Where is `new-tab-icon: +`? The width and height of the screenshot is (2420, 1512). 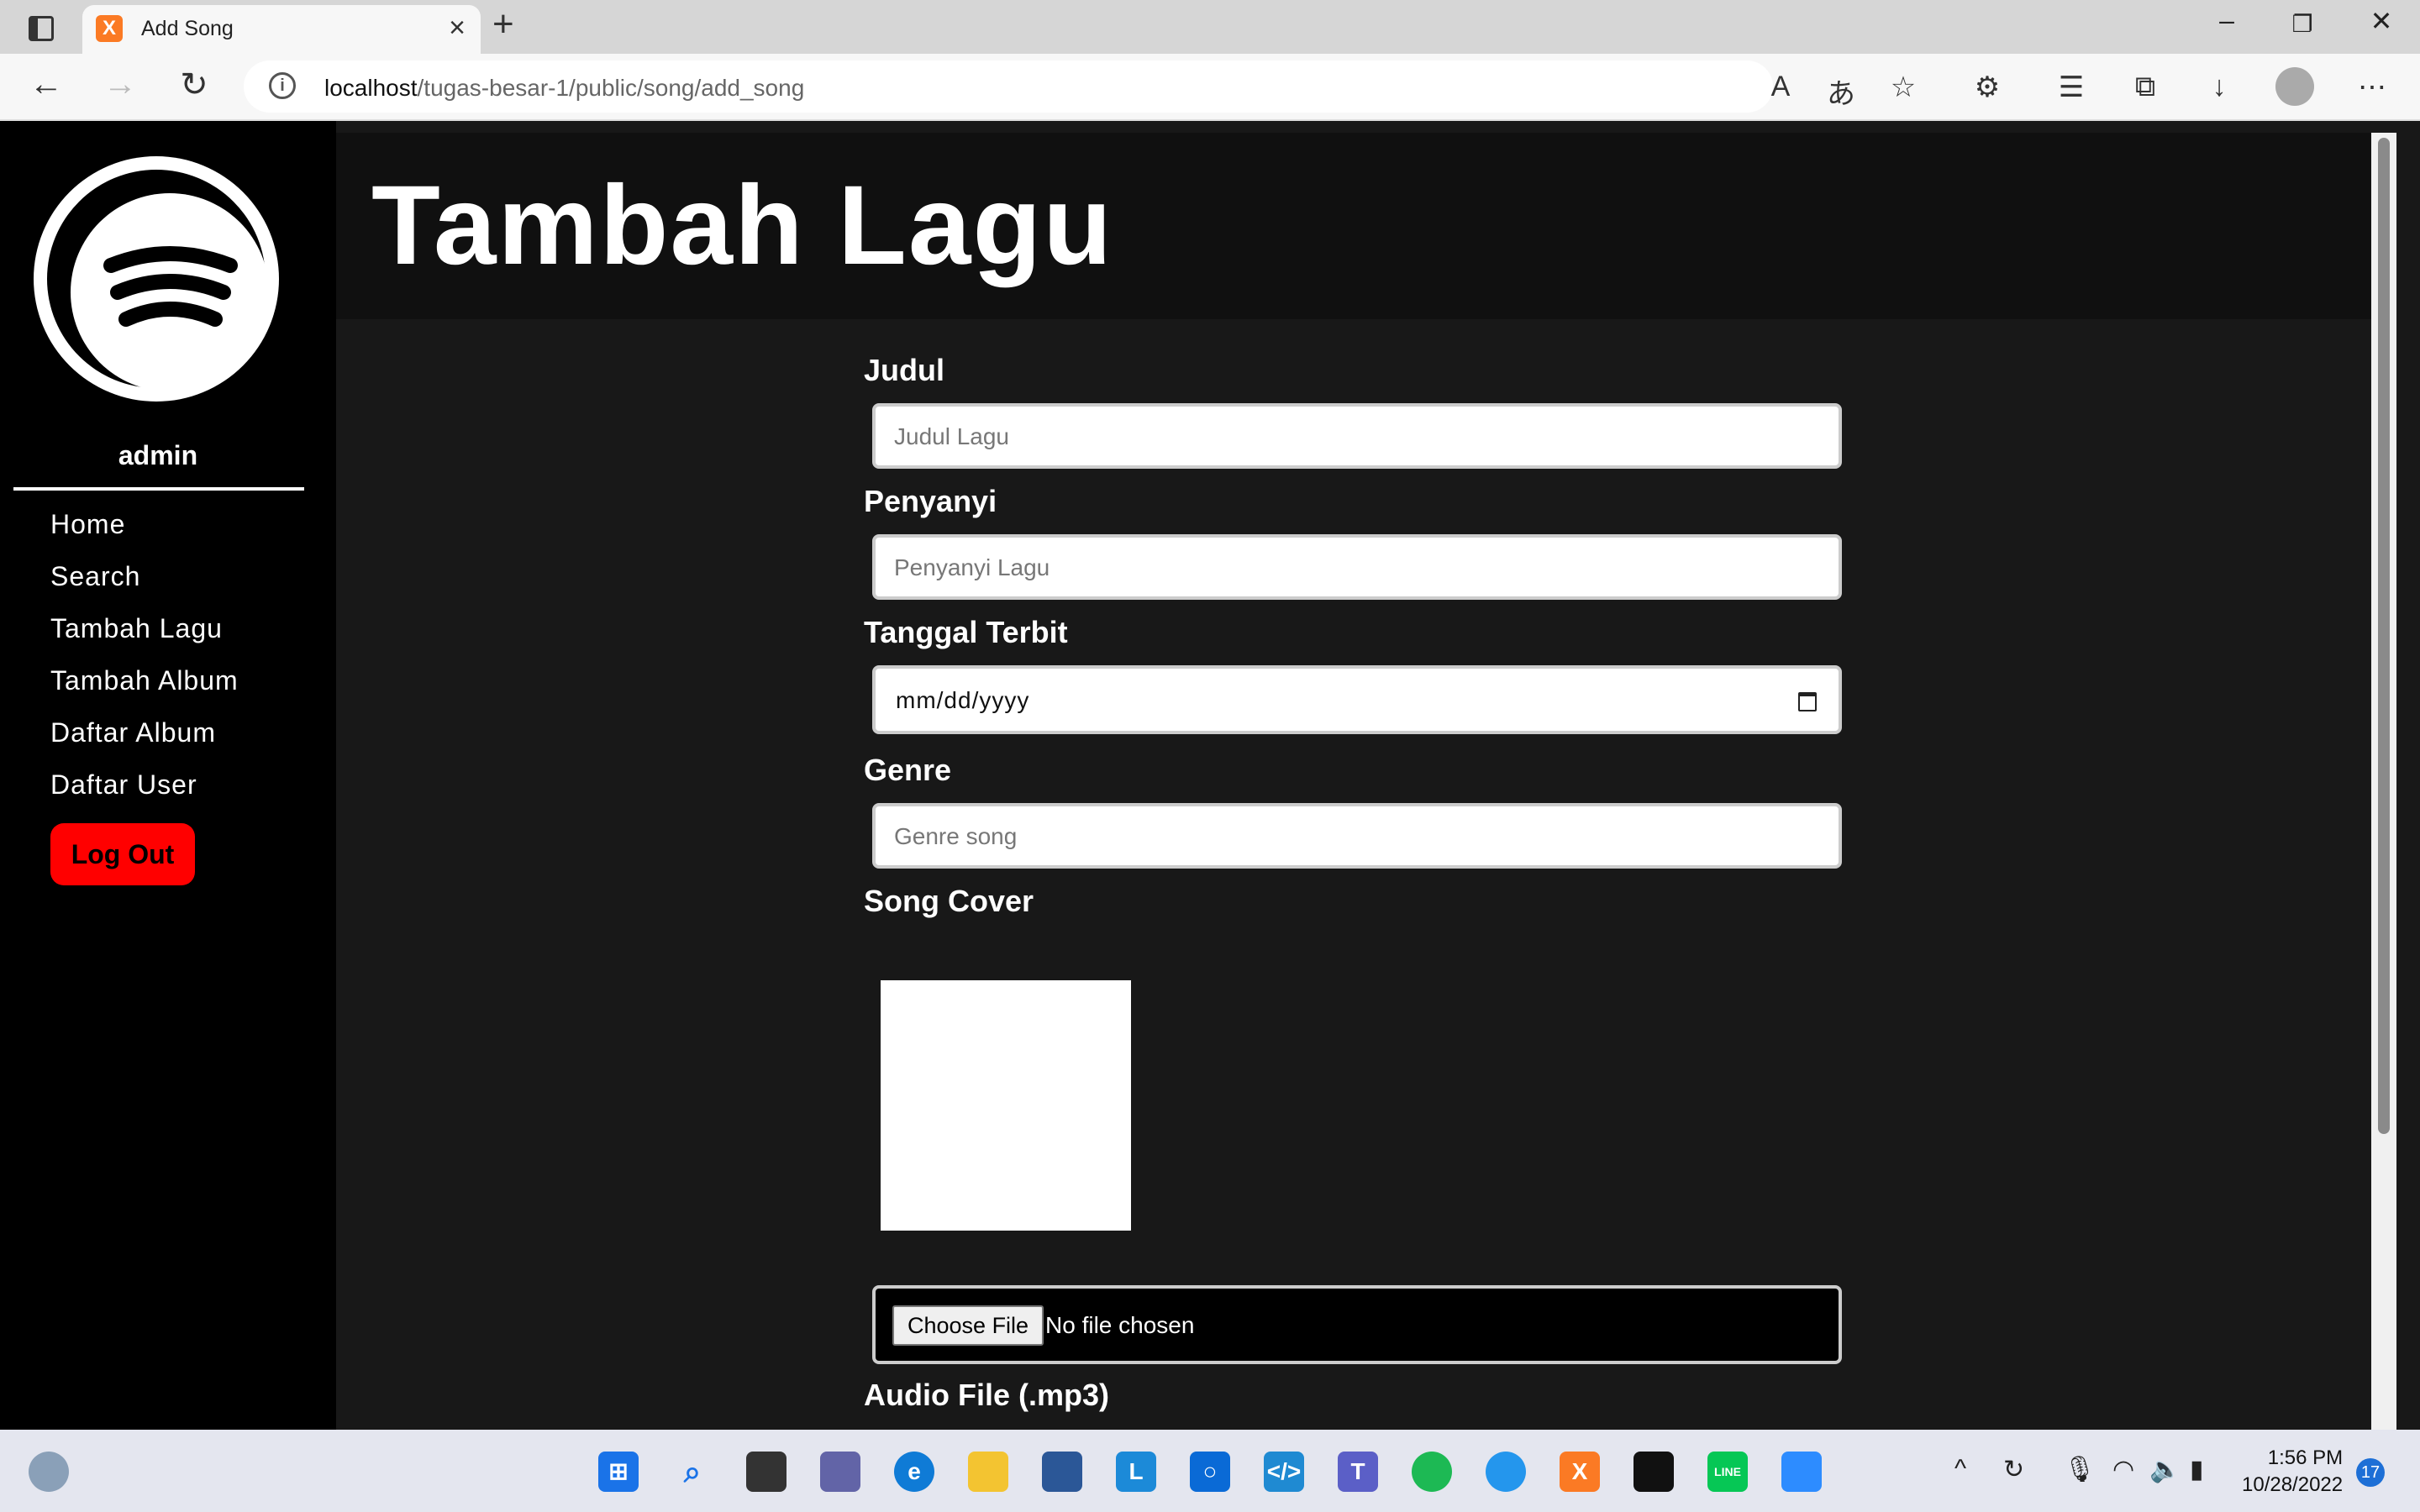
new-tab-icon: + is located at coordinates (503, 24).